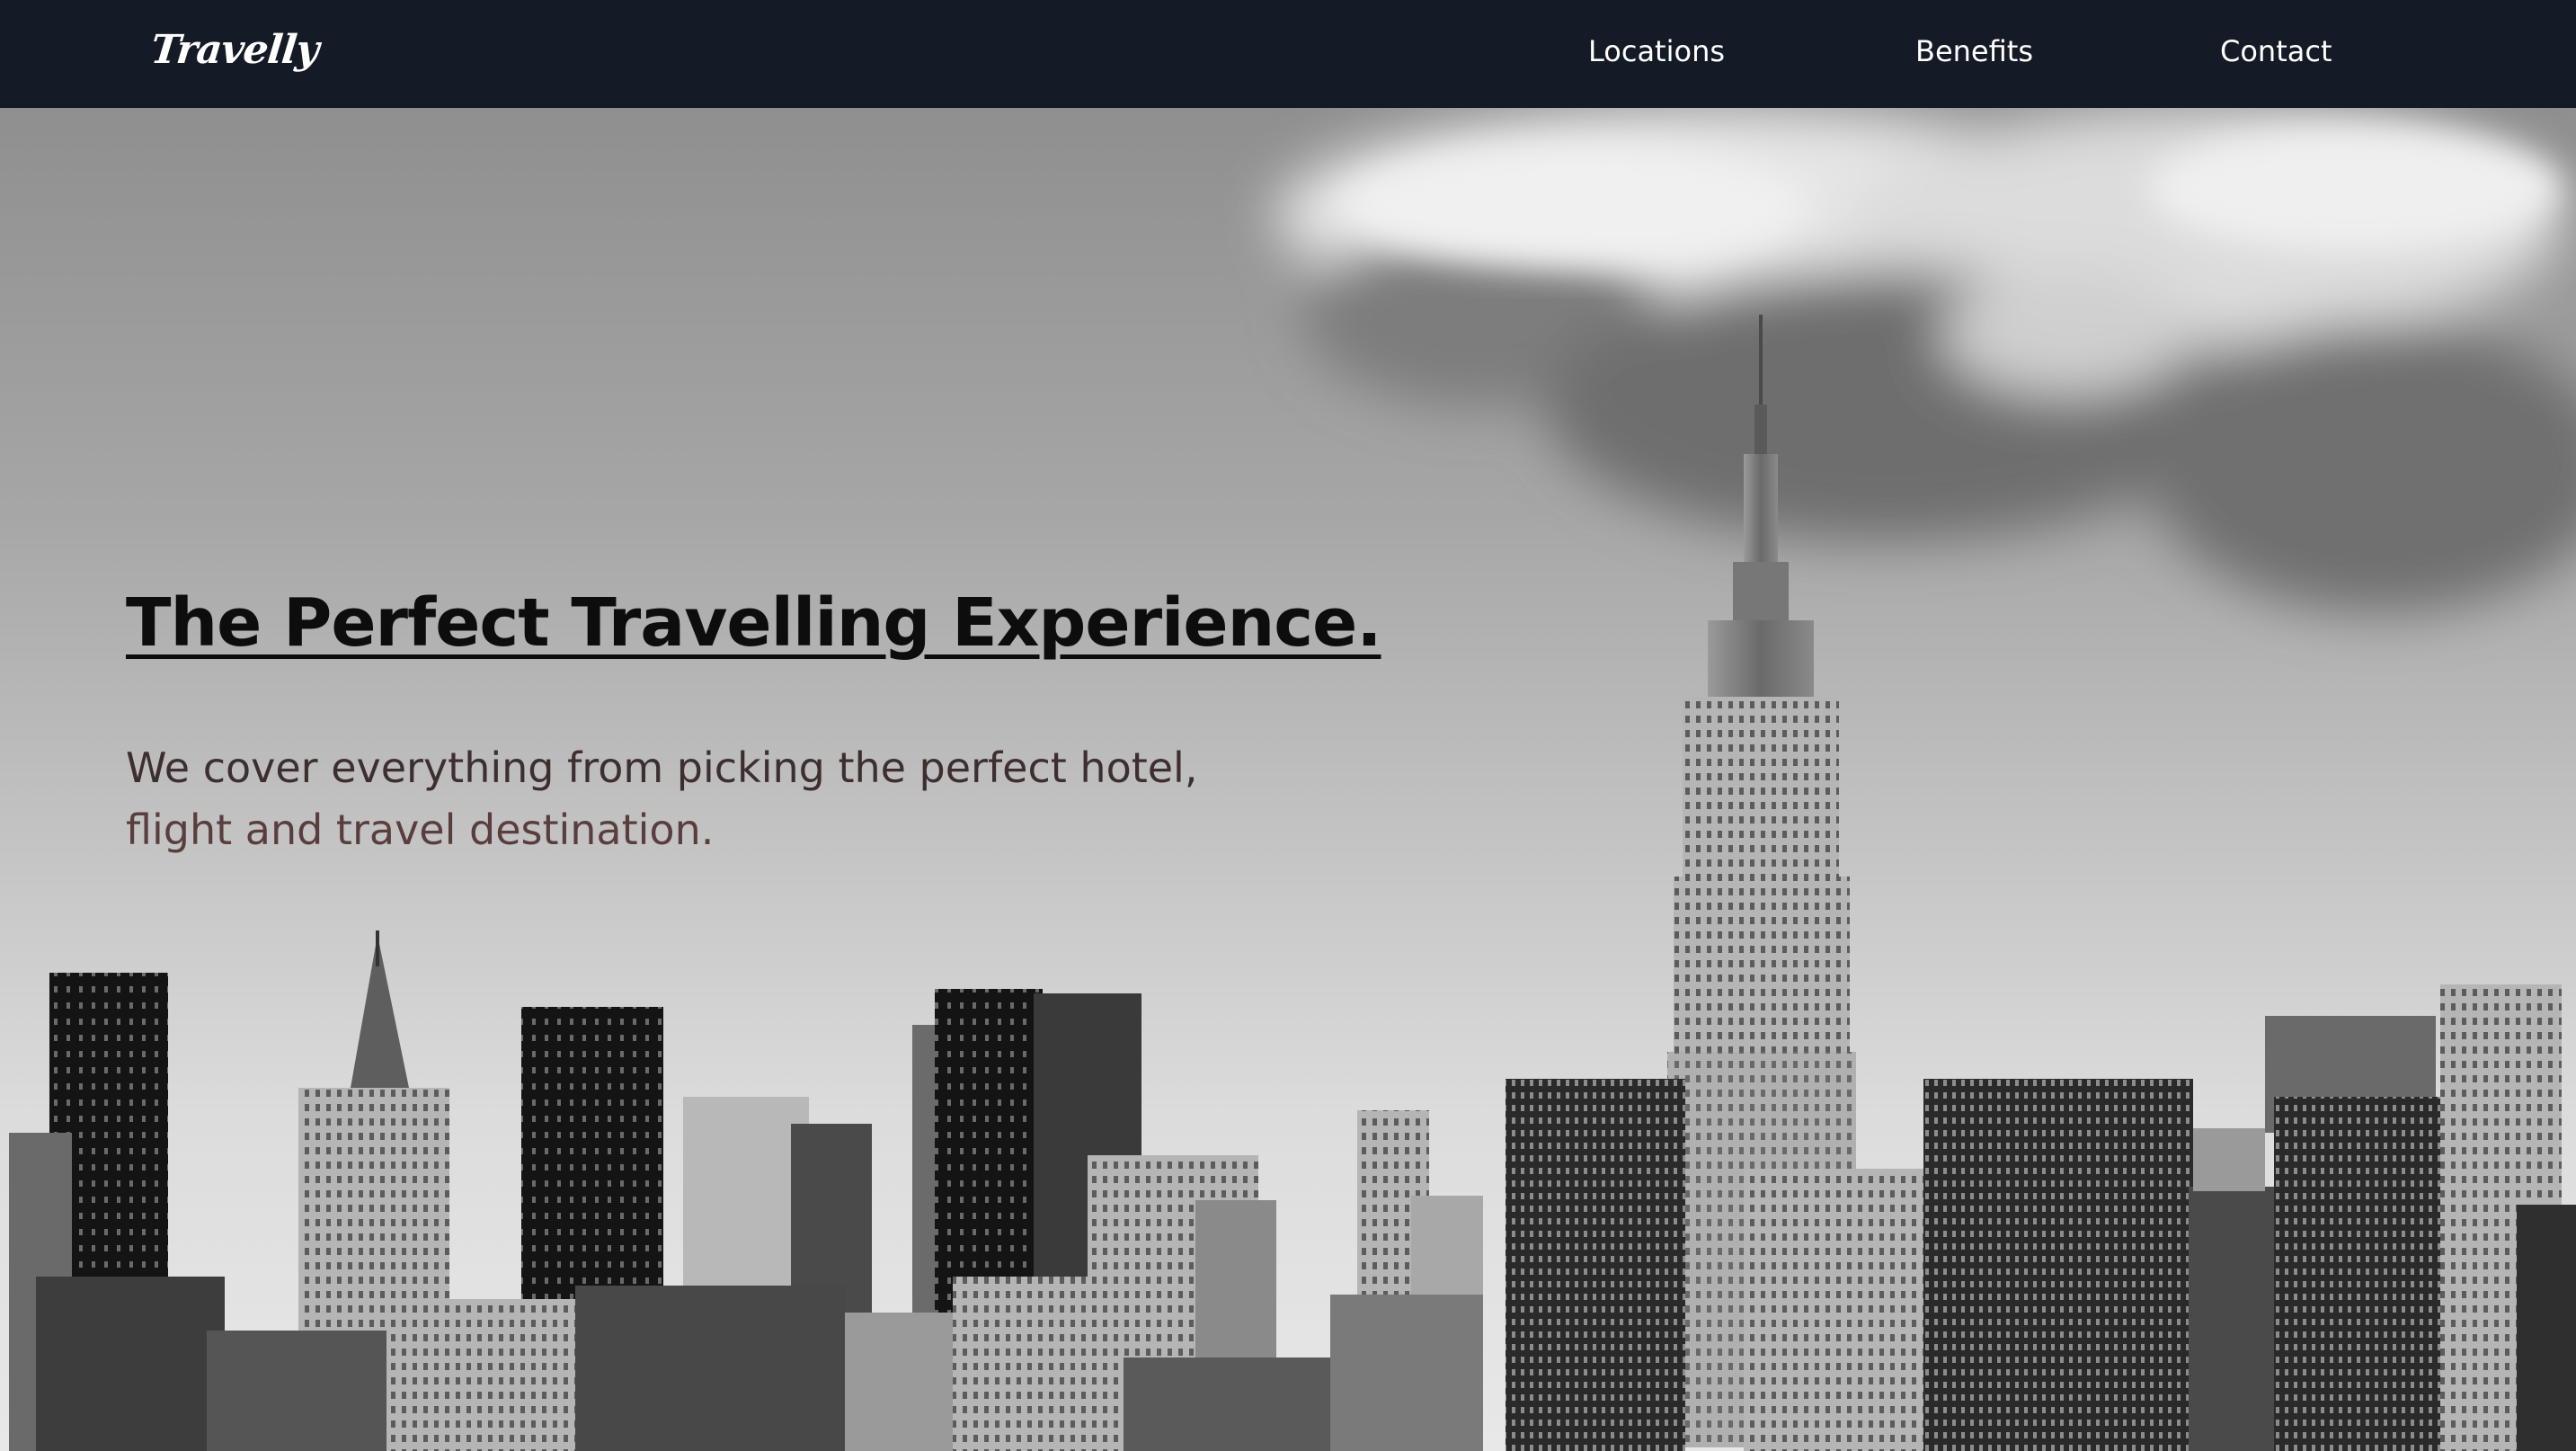  What do you see at coordinates (1288, 54) in the screenshot?
I see `navbar: Travelly Locations Benefits Contact` at bounding box center [1288, 54].